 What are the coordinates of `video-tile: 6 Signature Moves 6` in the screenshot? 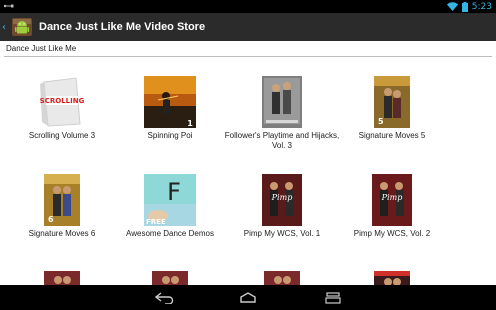 It's located at (62, 206).